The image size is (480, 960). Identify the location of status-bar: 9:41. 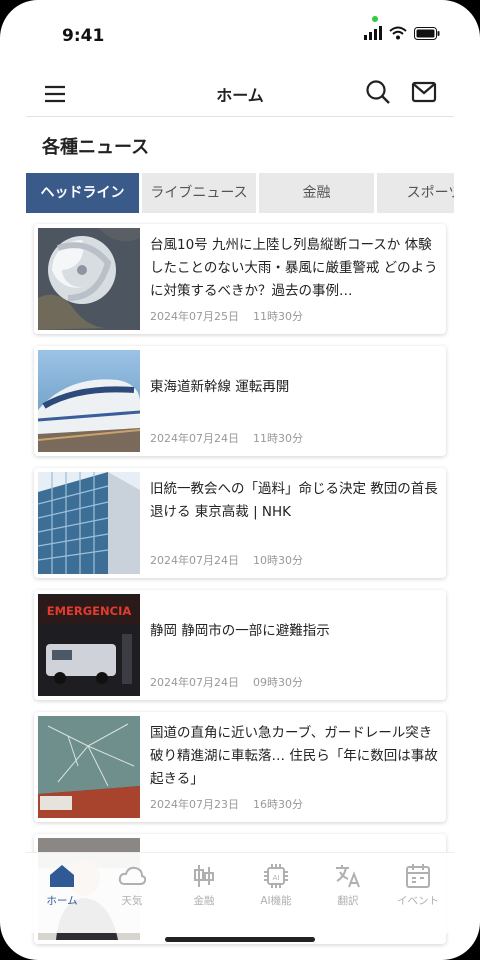
(240, 35).